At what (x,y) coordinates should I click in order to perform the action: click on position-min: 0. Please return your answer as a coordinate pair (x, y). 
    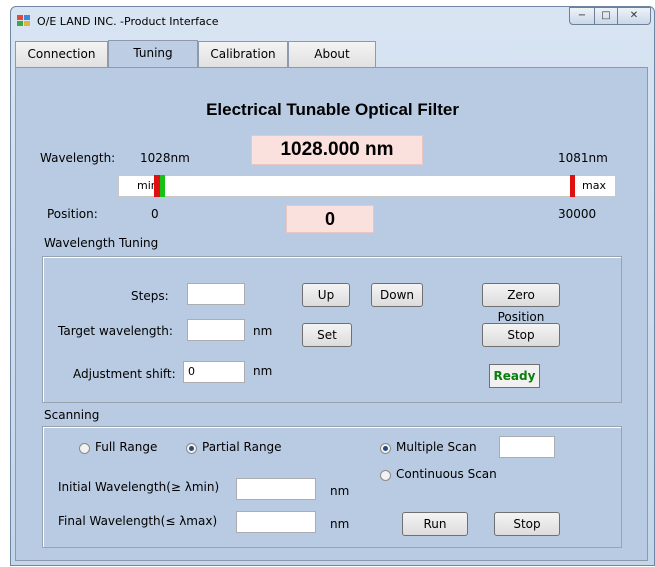
    Looking at the image, I should click on (155, 214).